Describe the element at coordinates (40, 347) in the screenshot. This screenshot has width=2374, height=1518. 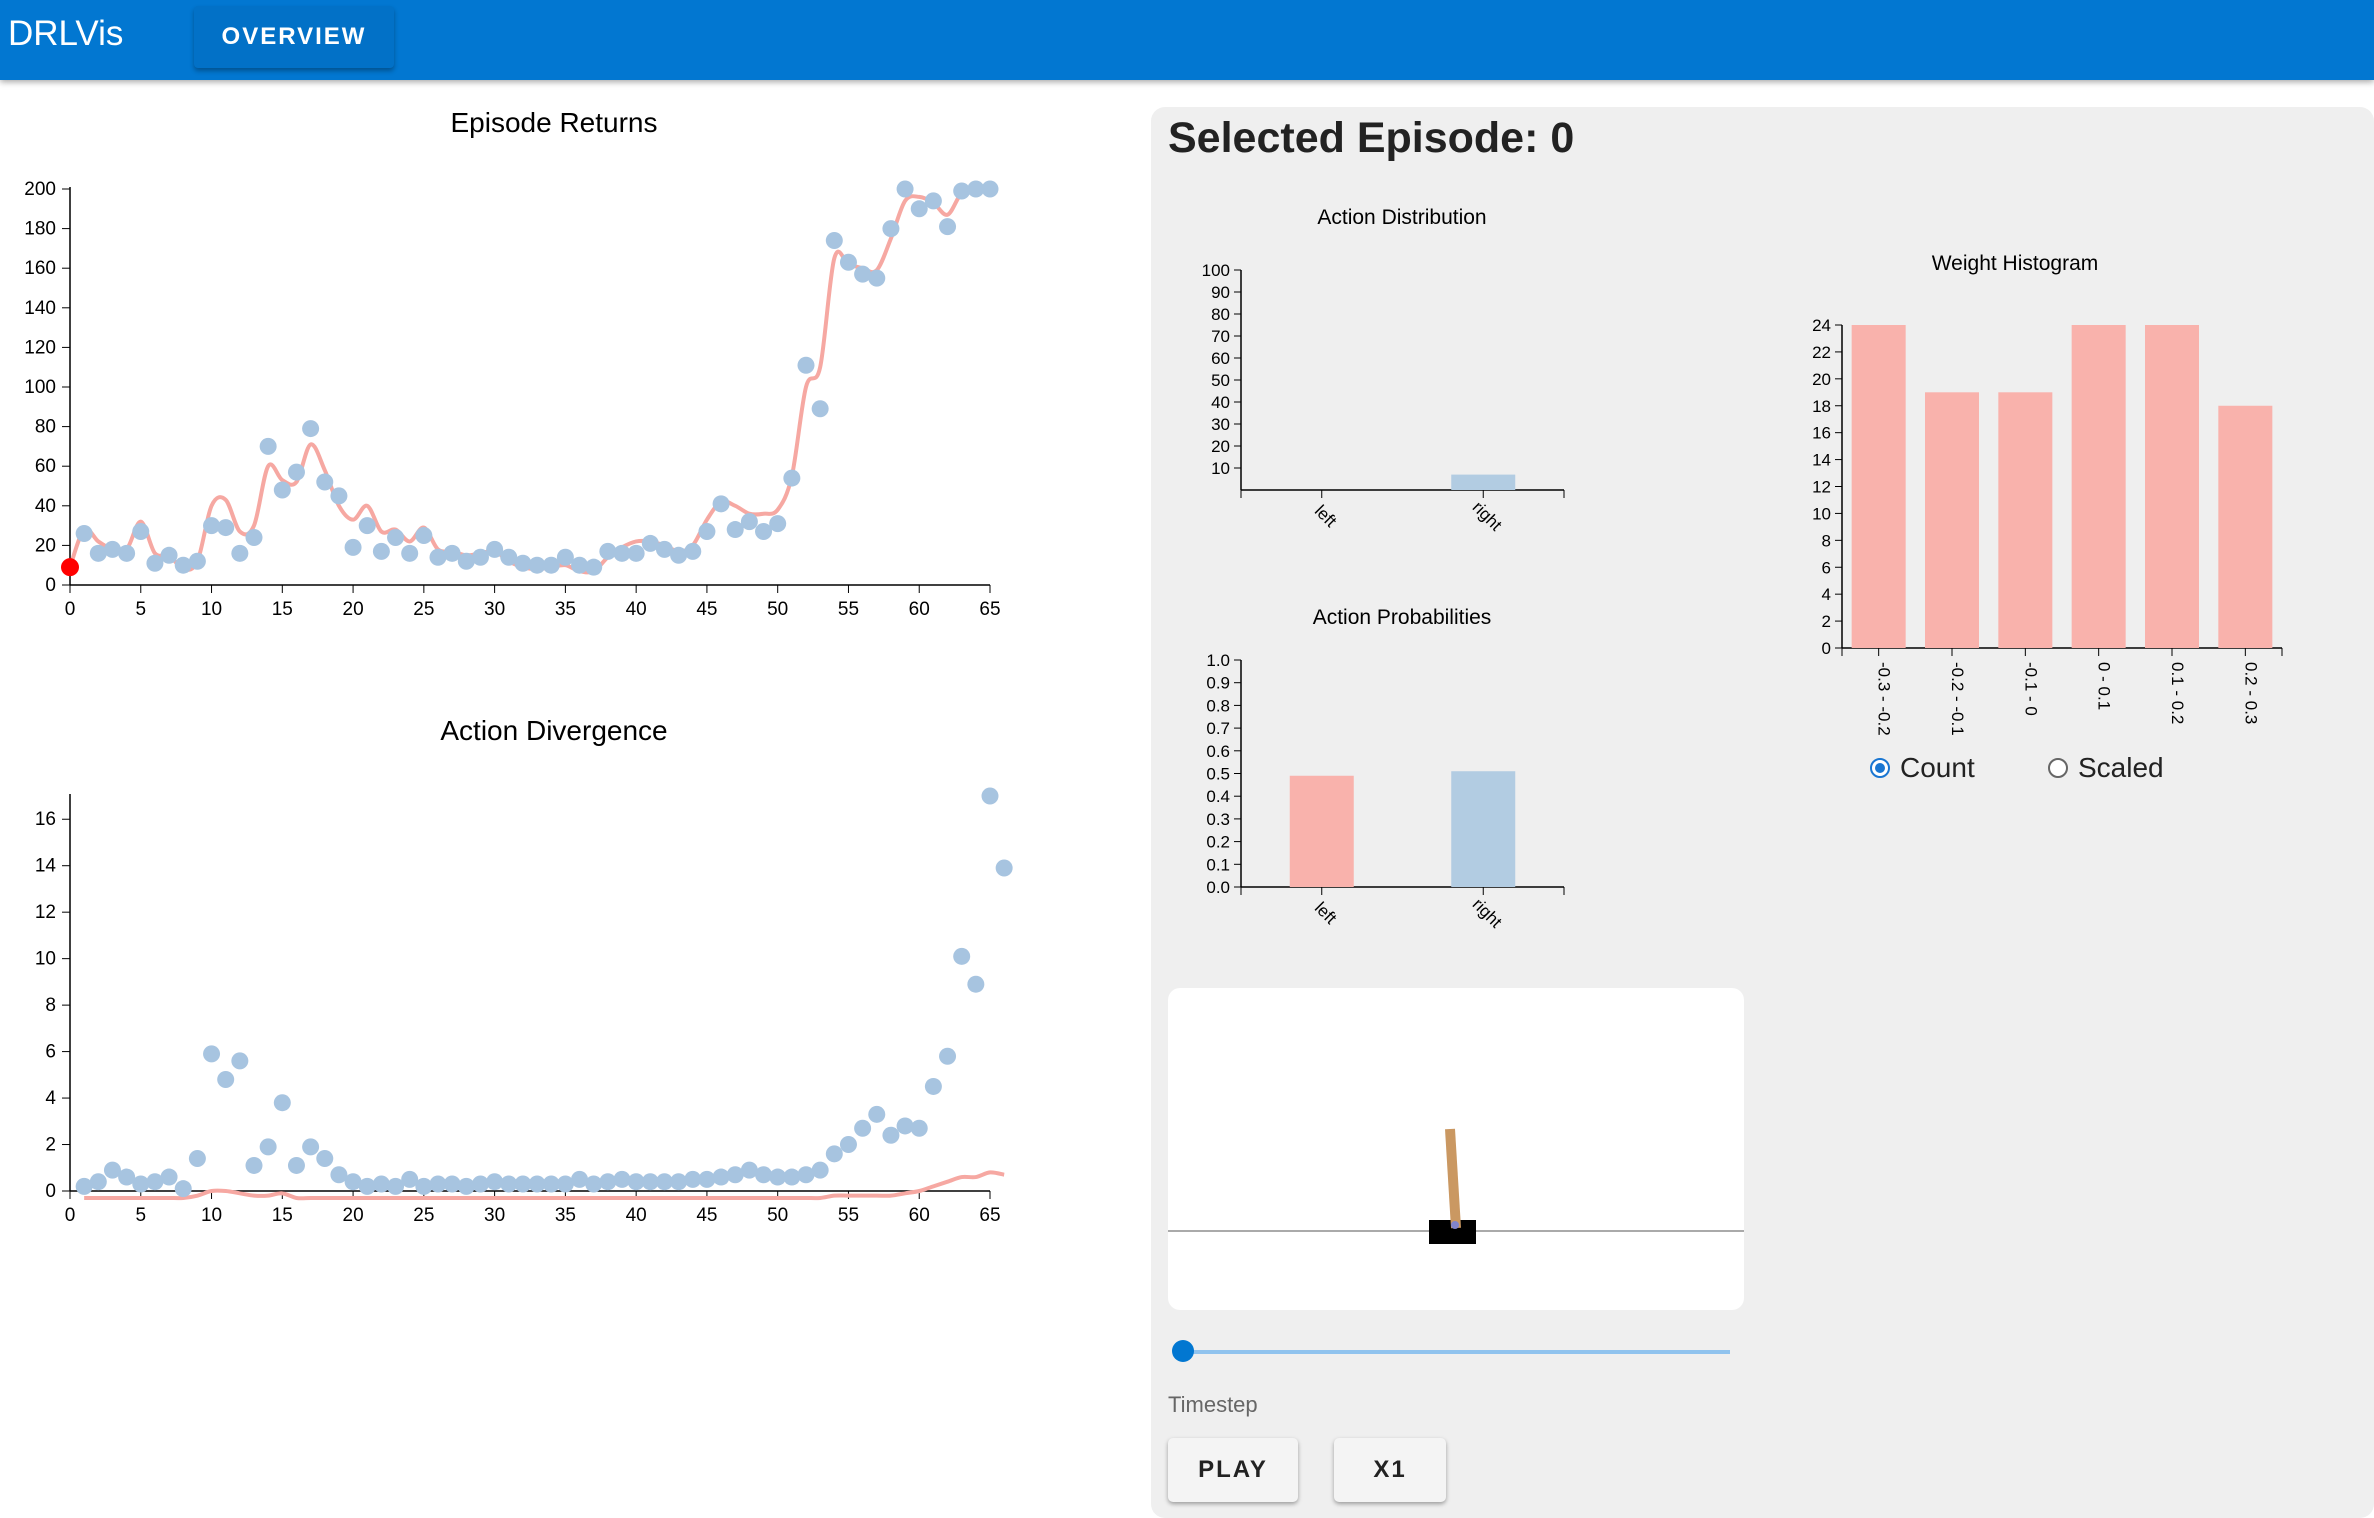
I see `y-tick-label: 120` at that location.